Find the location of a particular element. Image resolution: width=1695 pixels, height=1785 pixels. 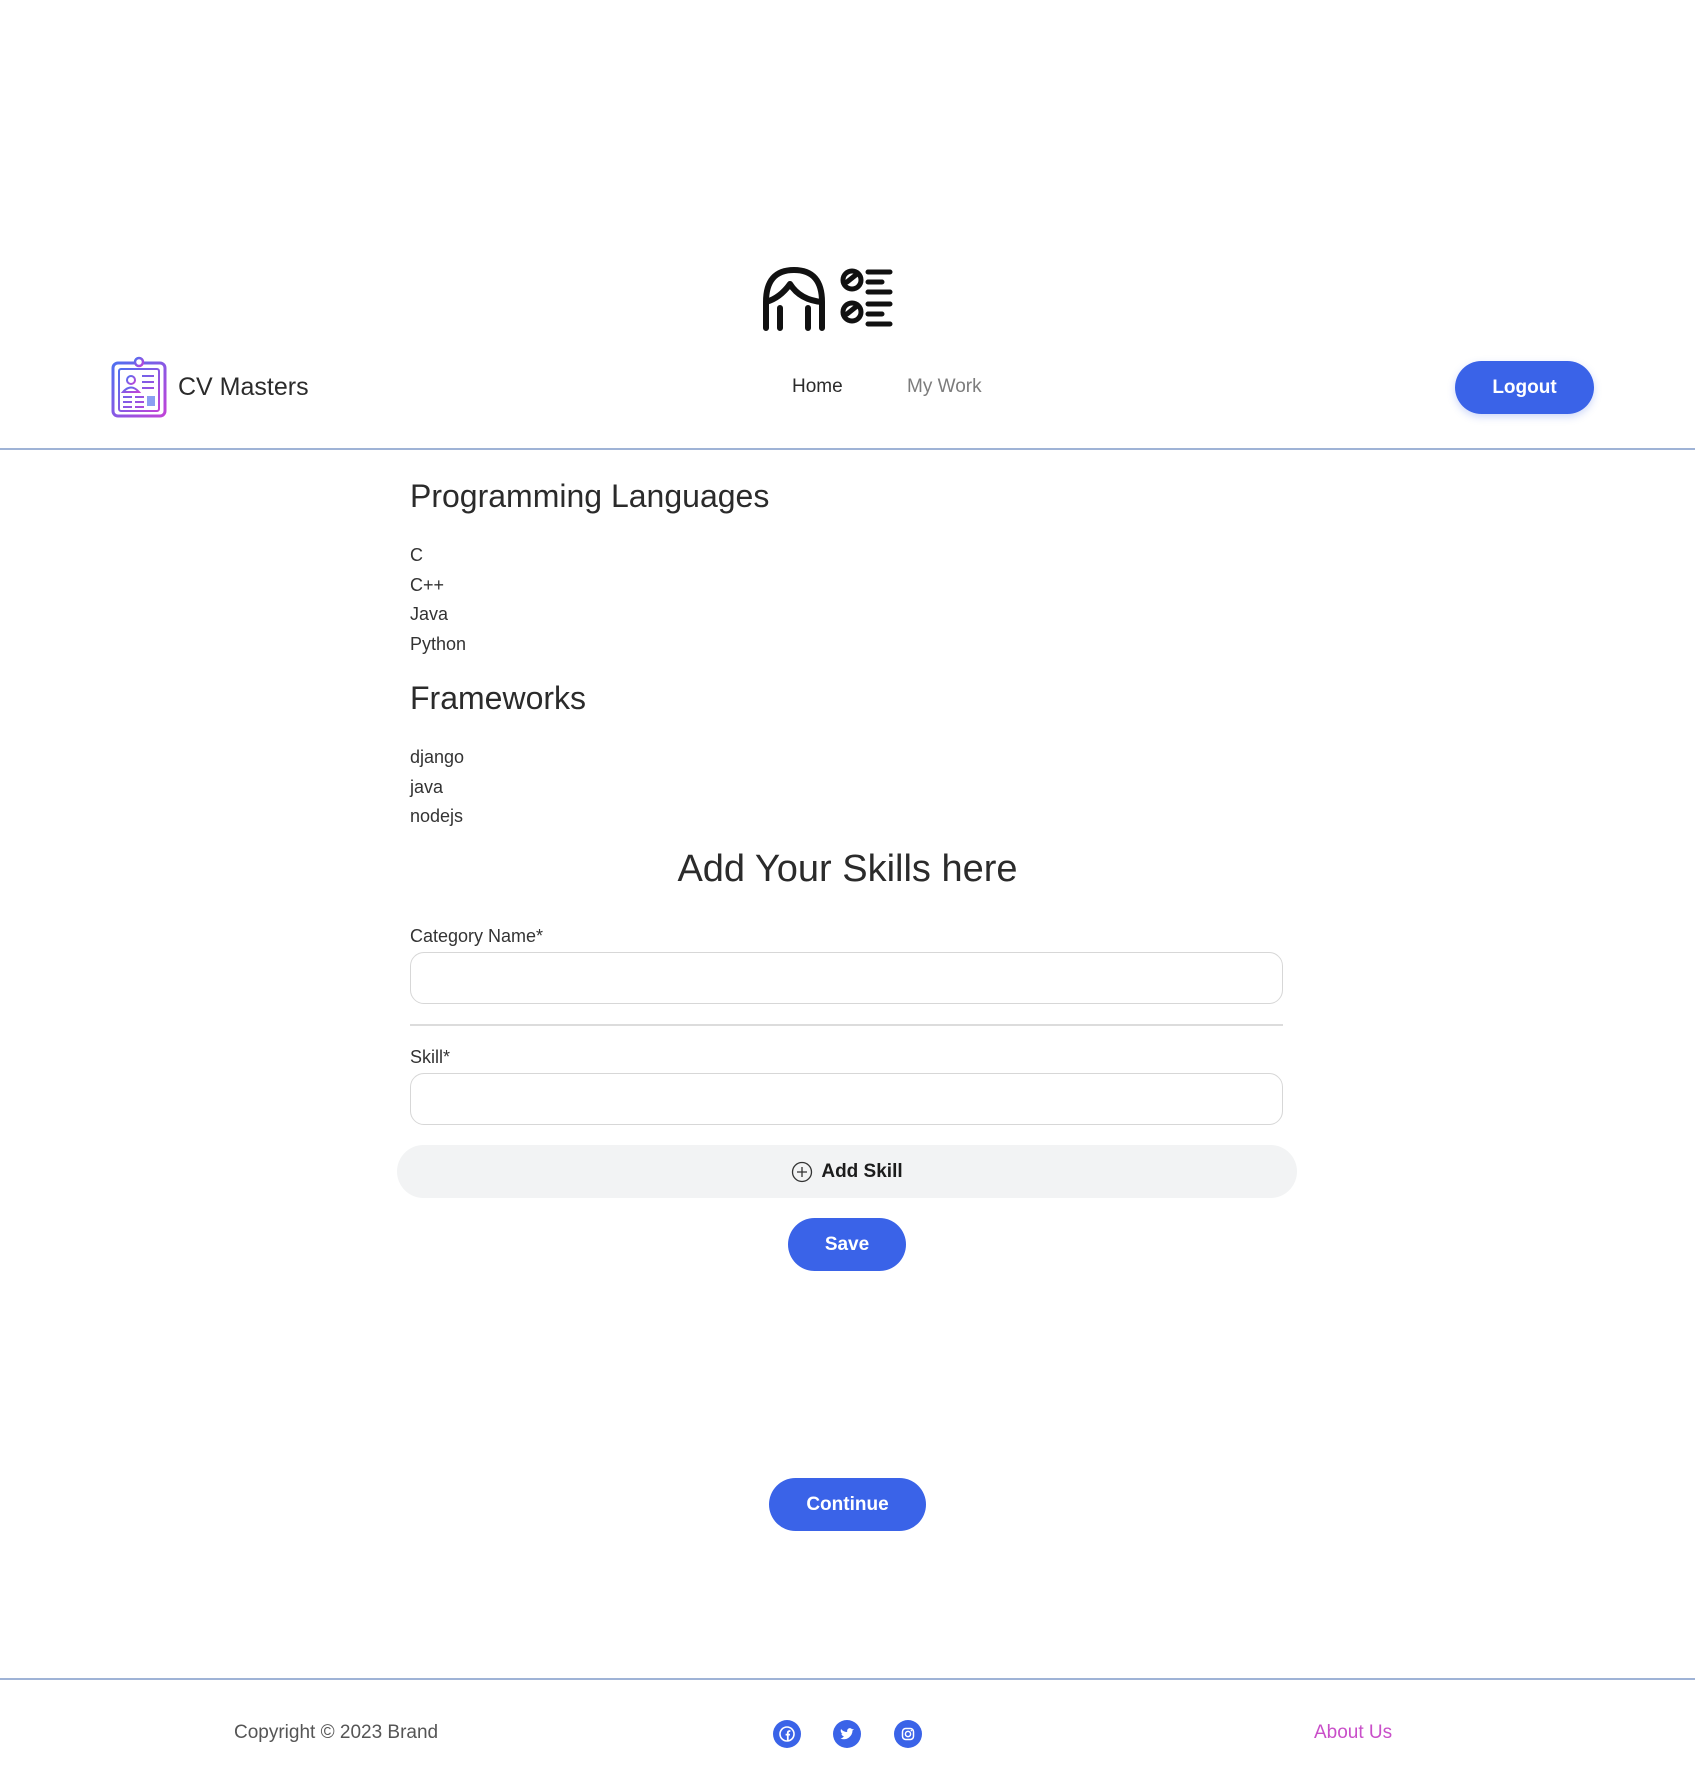

category-title: Frameworks is located at coordinates (498, 698).